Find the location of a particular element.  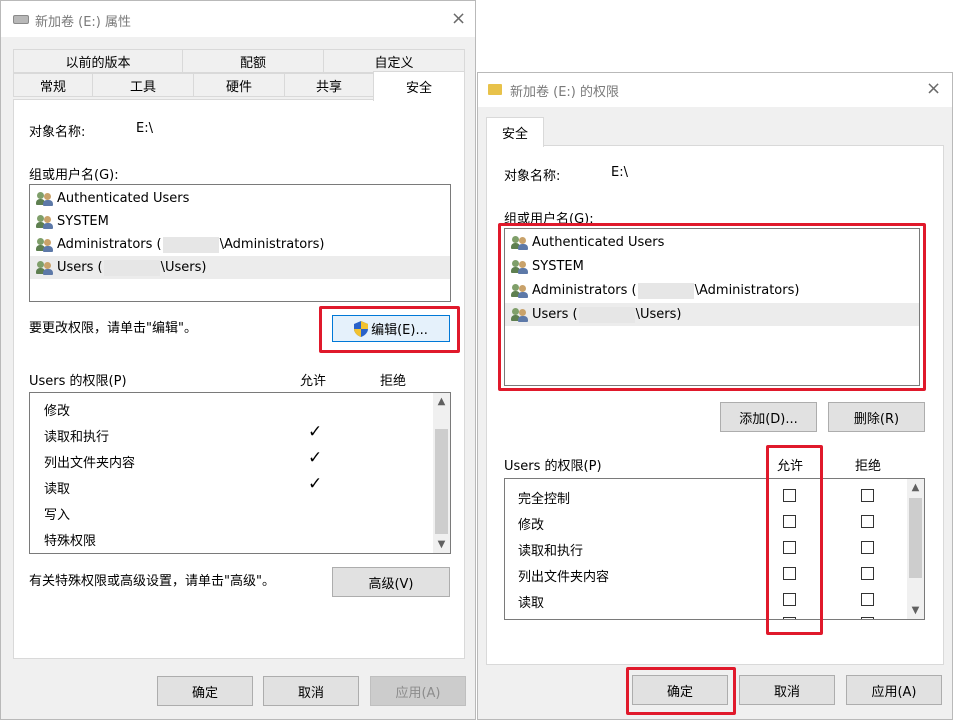

user-name: Users ( is located at coordinates (80, 267).